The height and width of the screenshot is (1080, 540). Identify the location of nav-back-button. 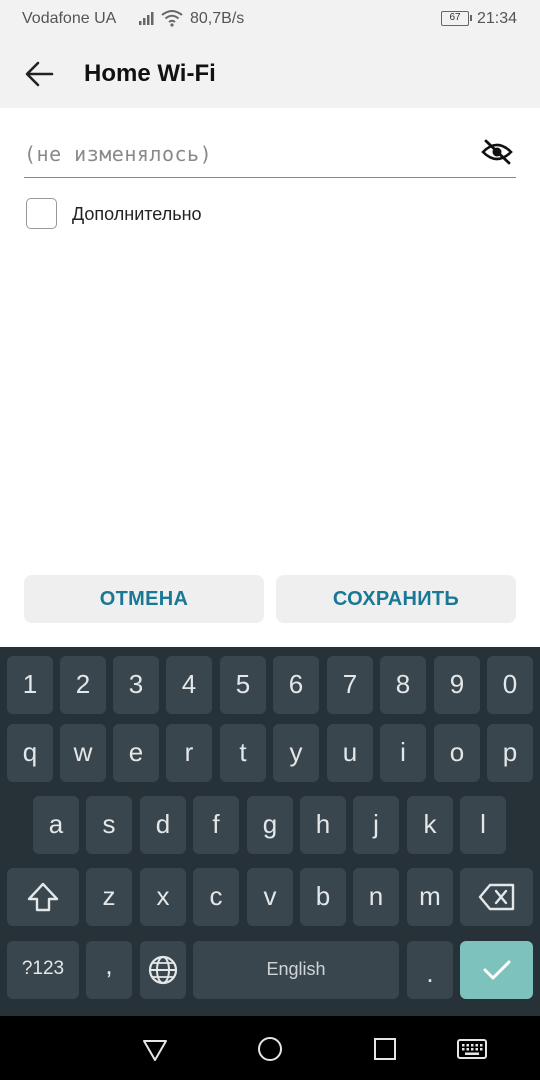
(155, 1049).